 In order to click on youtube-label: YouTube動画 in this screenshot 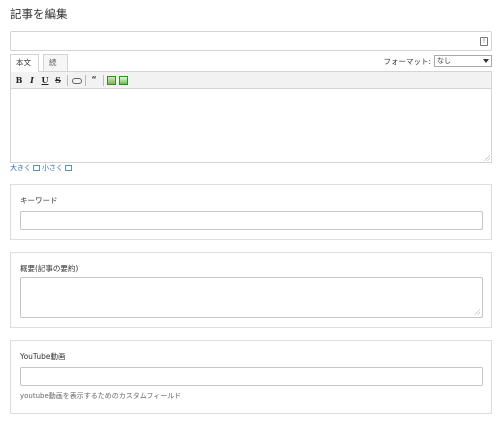, I will do `click(43, 356)`.